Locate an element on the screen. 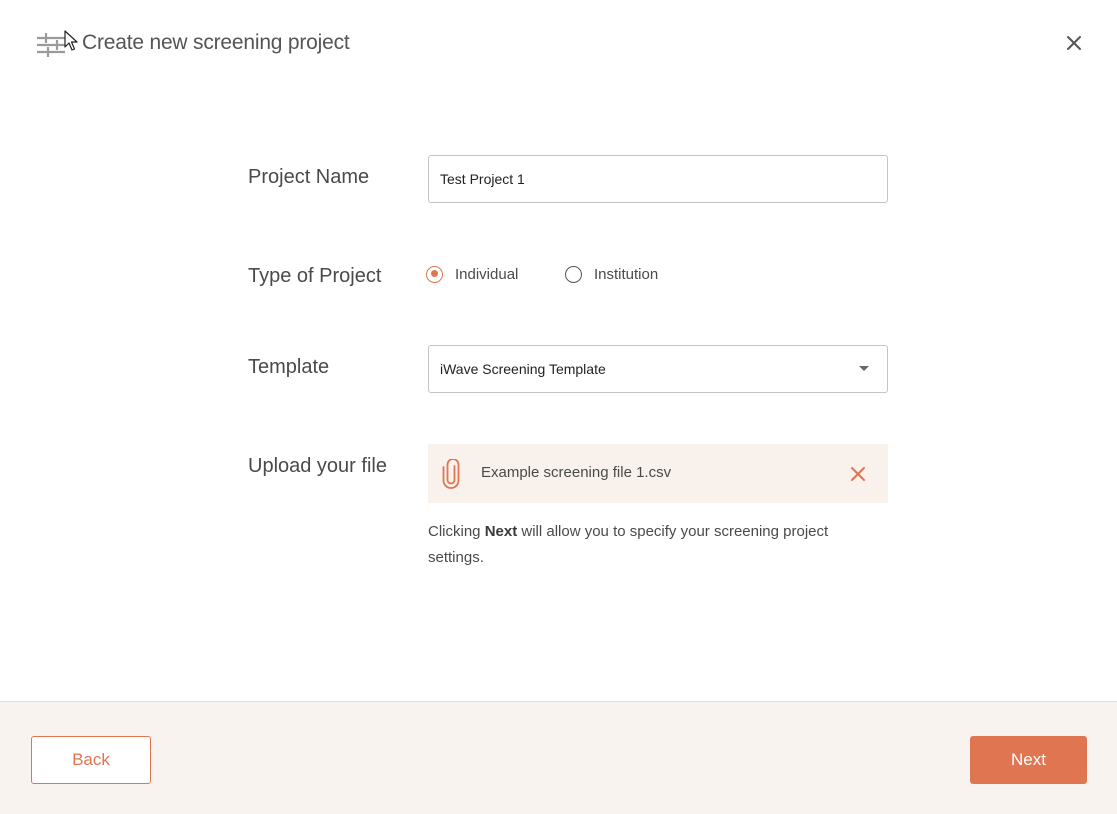 The height and width of the screenshot is (814, 1117). radio-individual-label: Individual is located at coordinates (487, 274).